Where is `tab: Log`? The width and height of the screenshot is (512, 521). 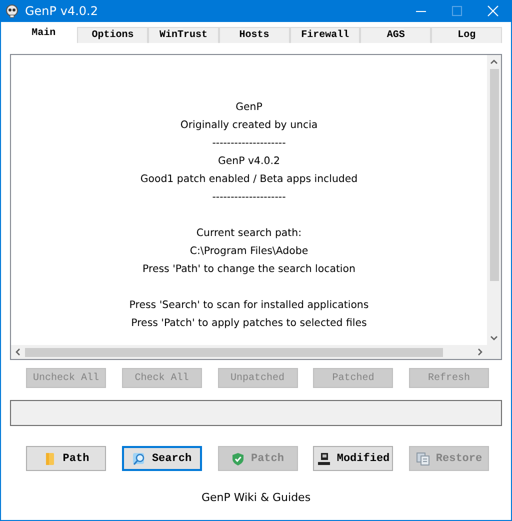 tab: Log is located at coordinates (466, 35).